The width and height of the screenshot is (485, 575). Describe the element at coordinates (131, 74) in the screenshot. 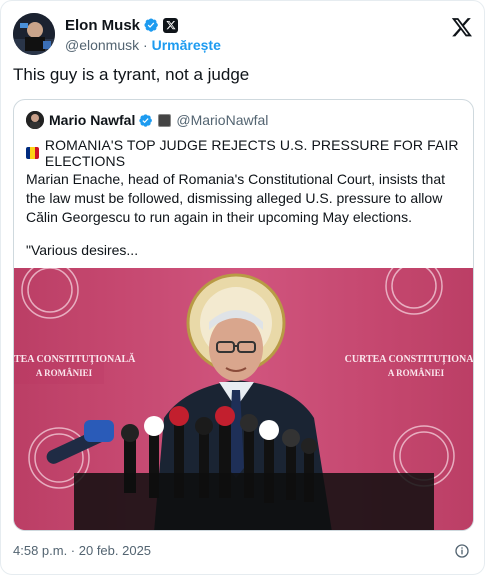

I see `tweet-text: This guy is a tyrant, not a judge` at that location.